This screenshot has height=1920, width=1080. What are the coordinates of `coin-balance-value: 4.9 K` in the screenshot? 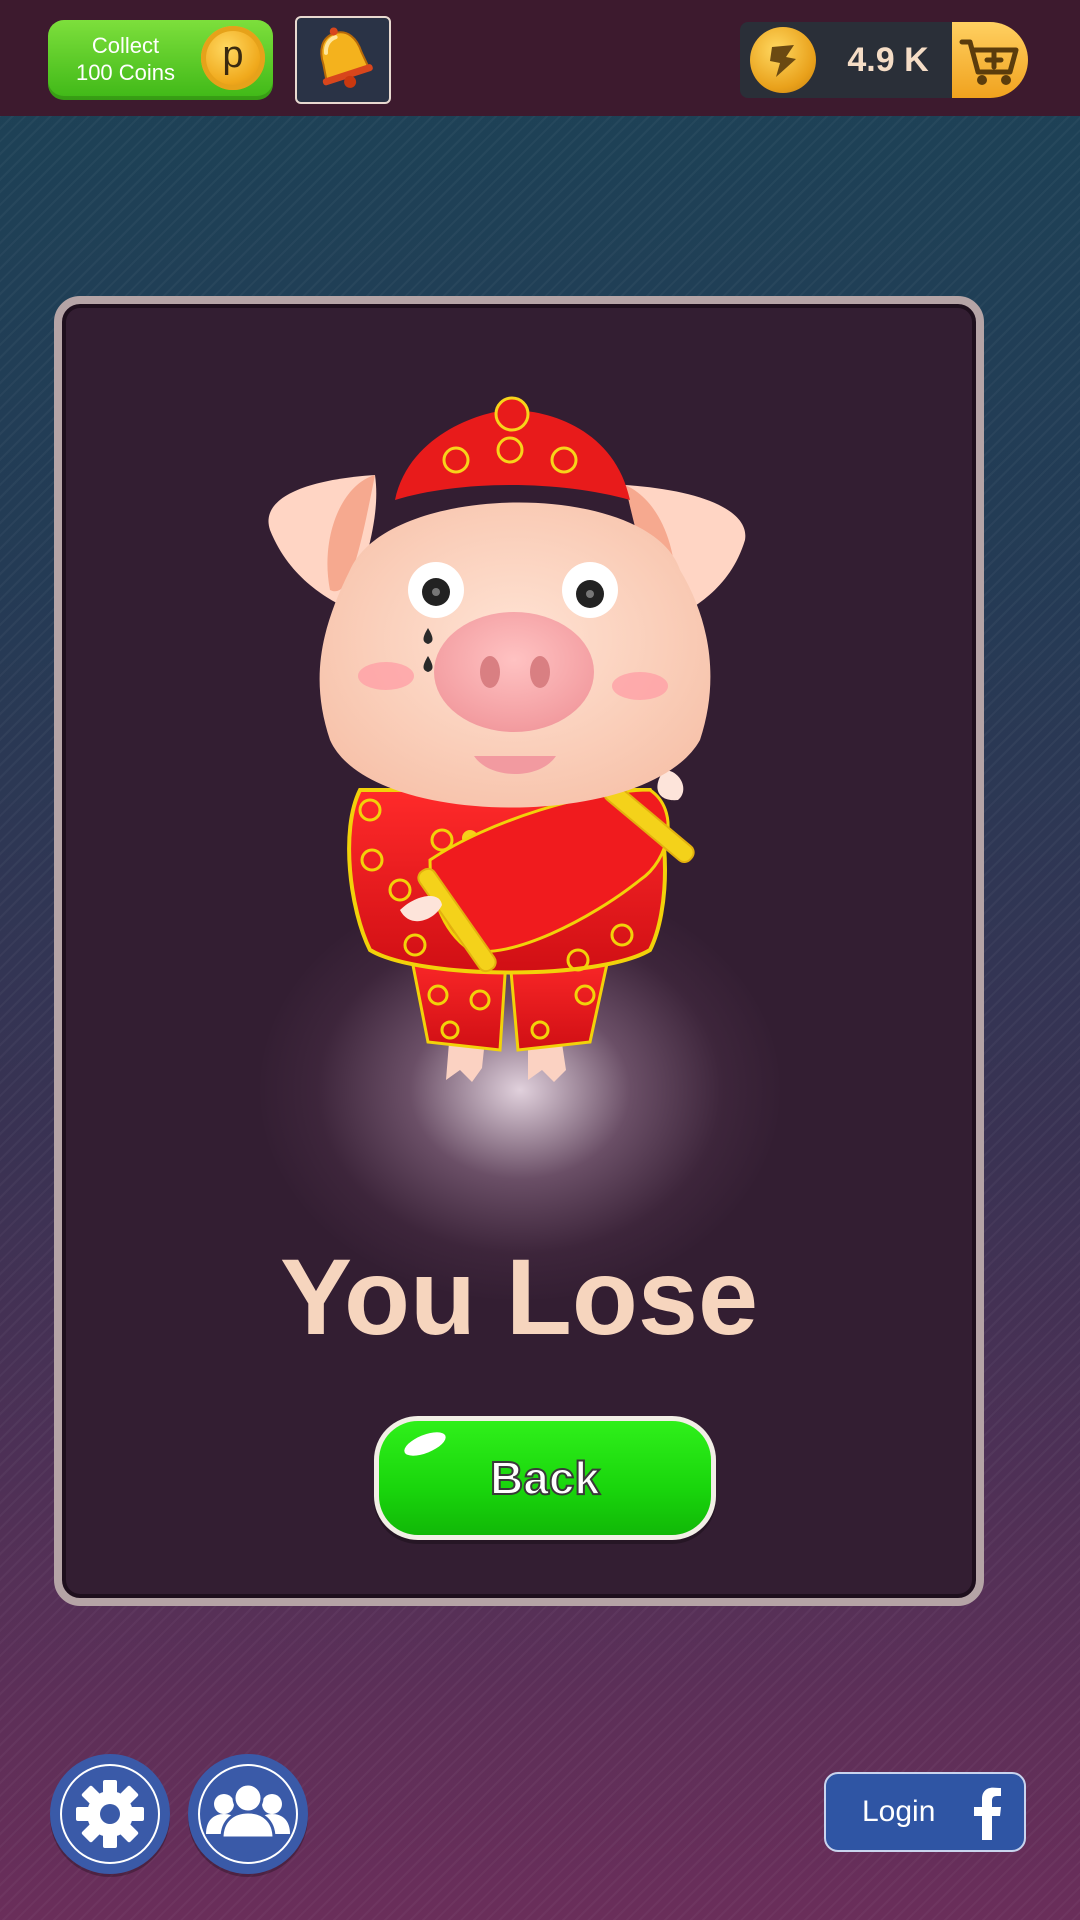 It's located at (888, 60).